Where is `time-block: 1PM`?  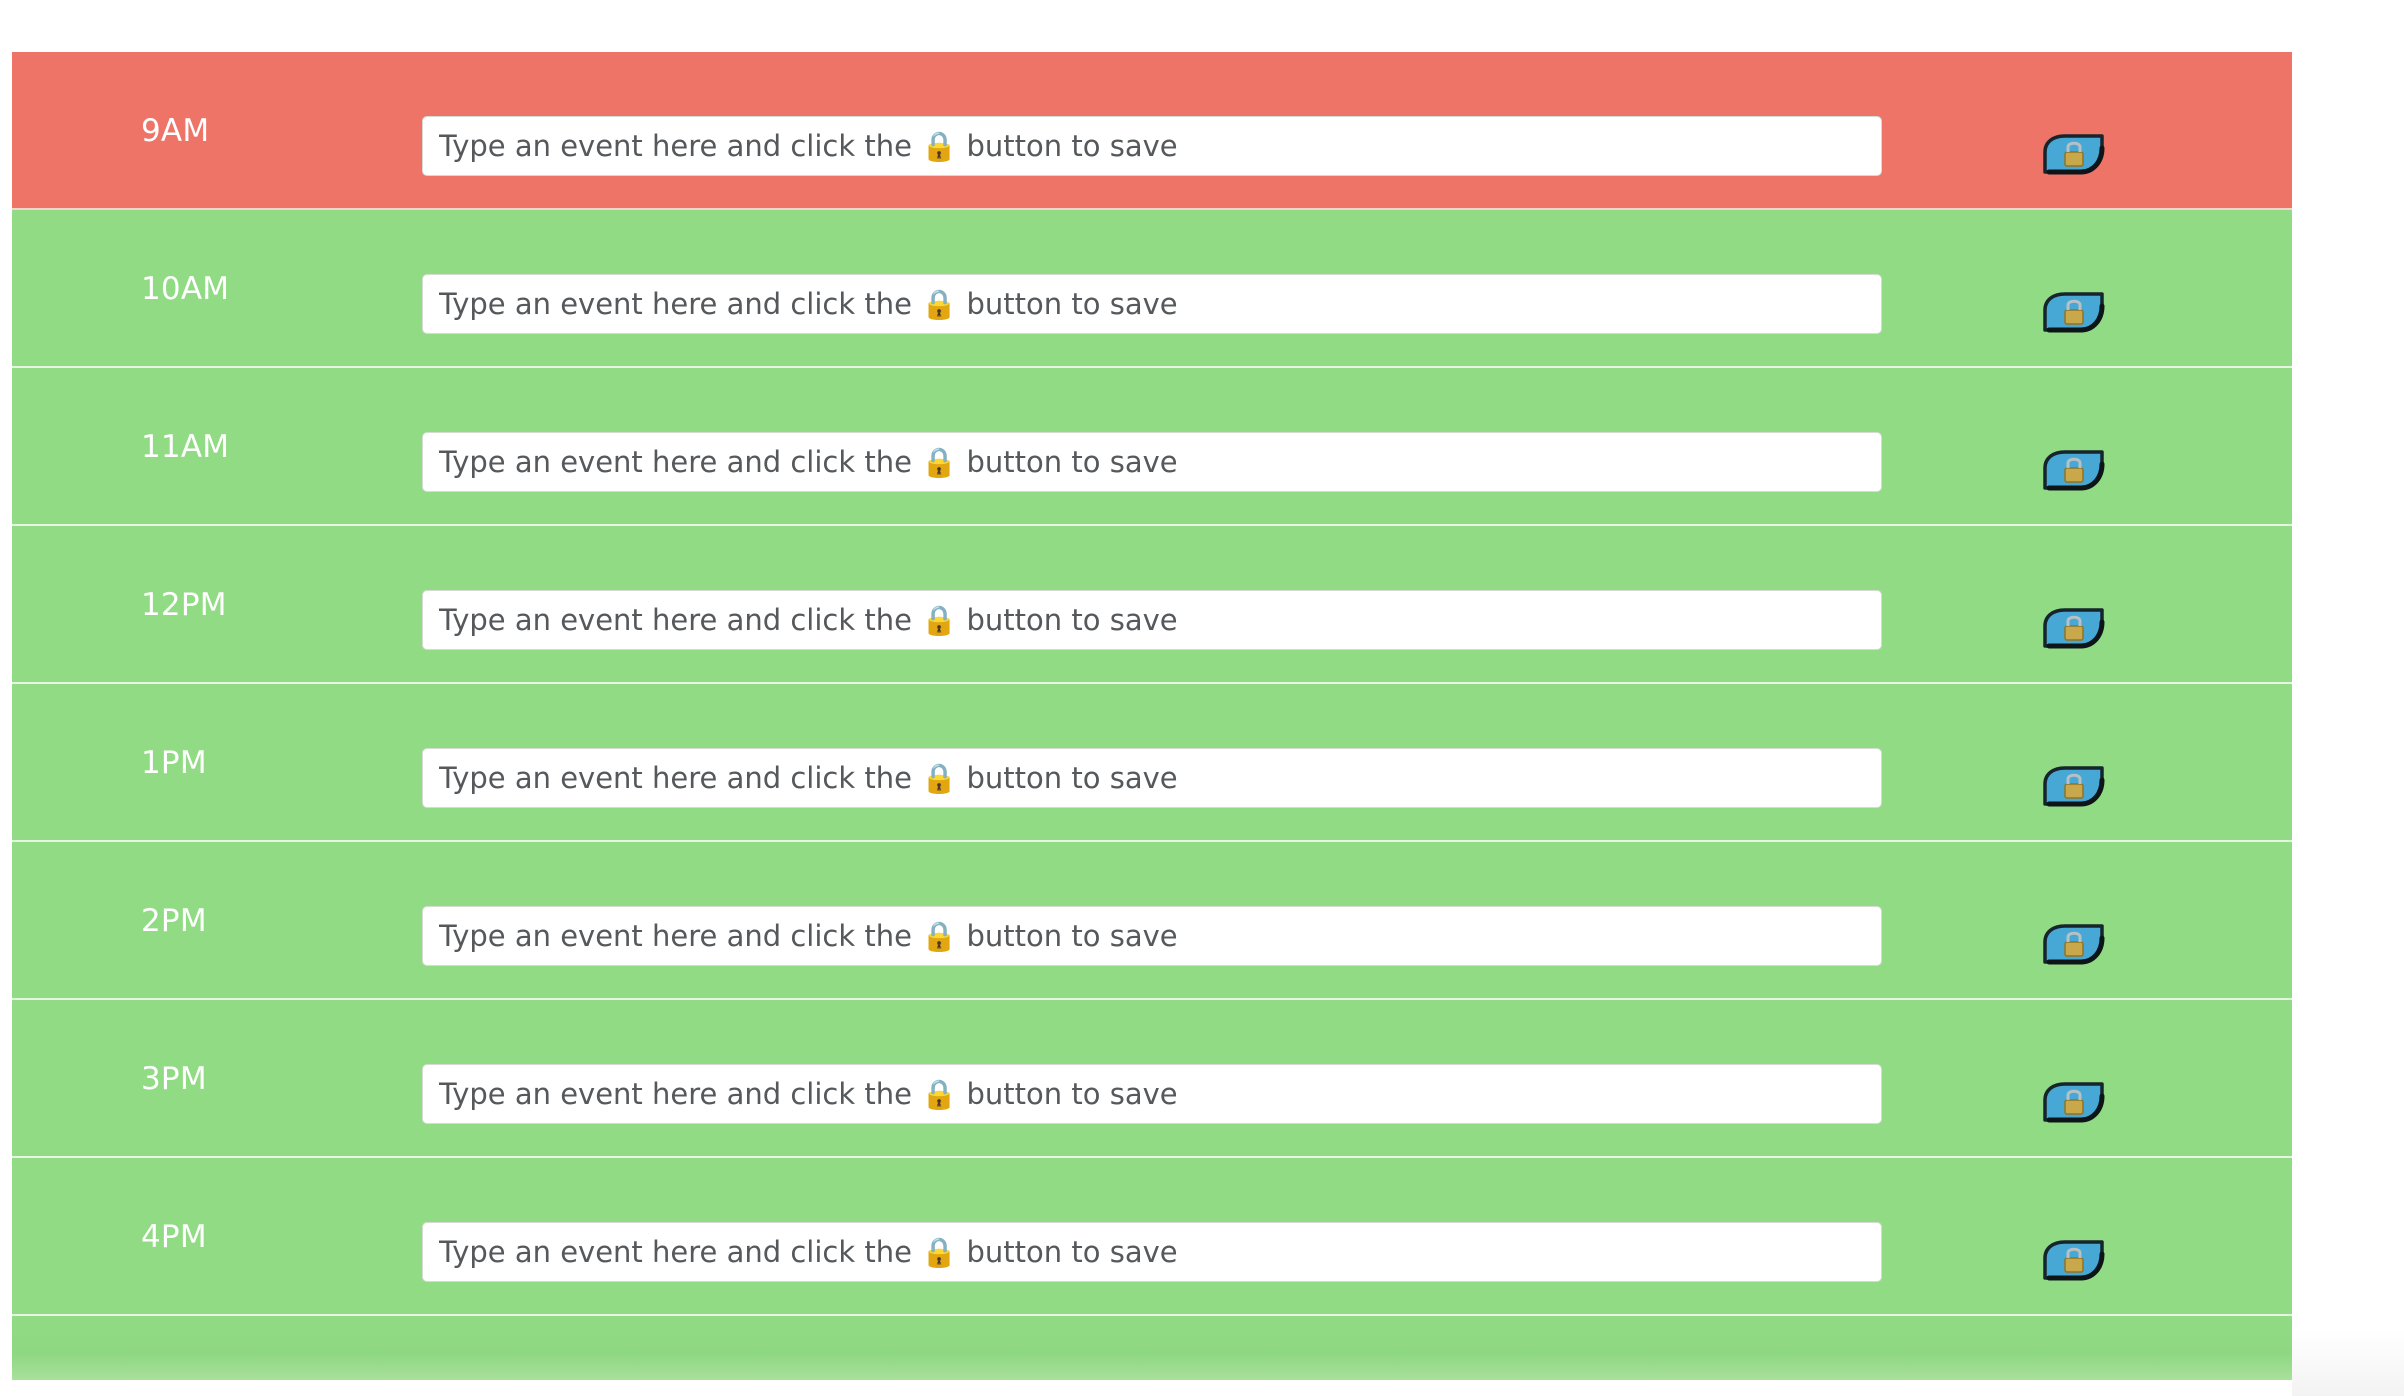 time-block: 1PM is located at coordinates (1152, 763).